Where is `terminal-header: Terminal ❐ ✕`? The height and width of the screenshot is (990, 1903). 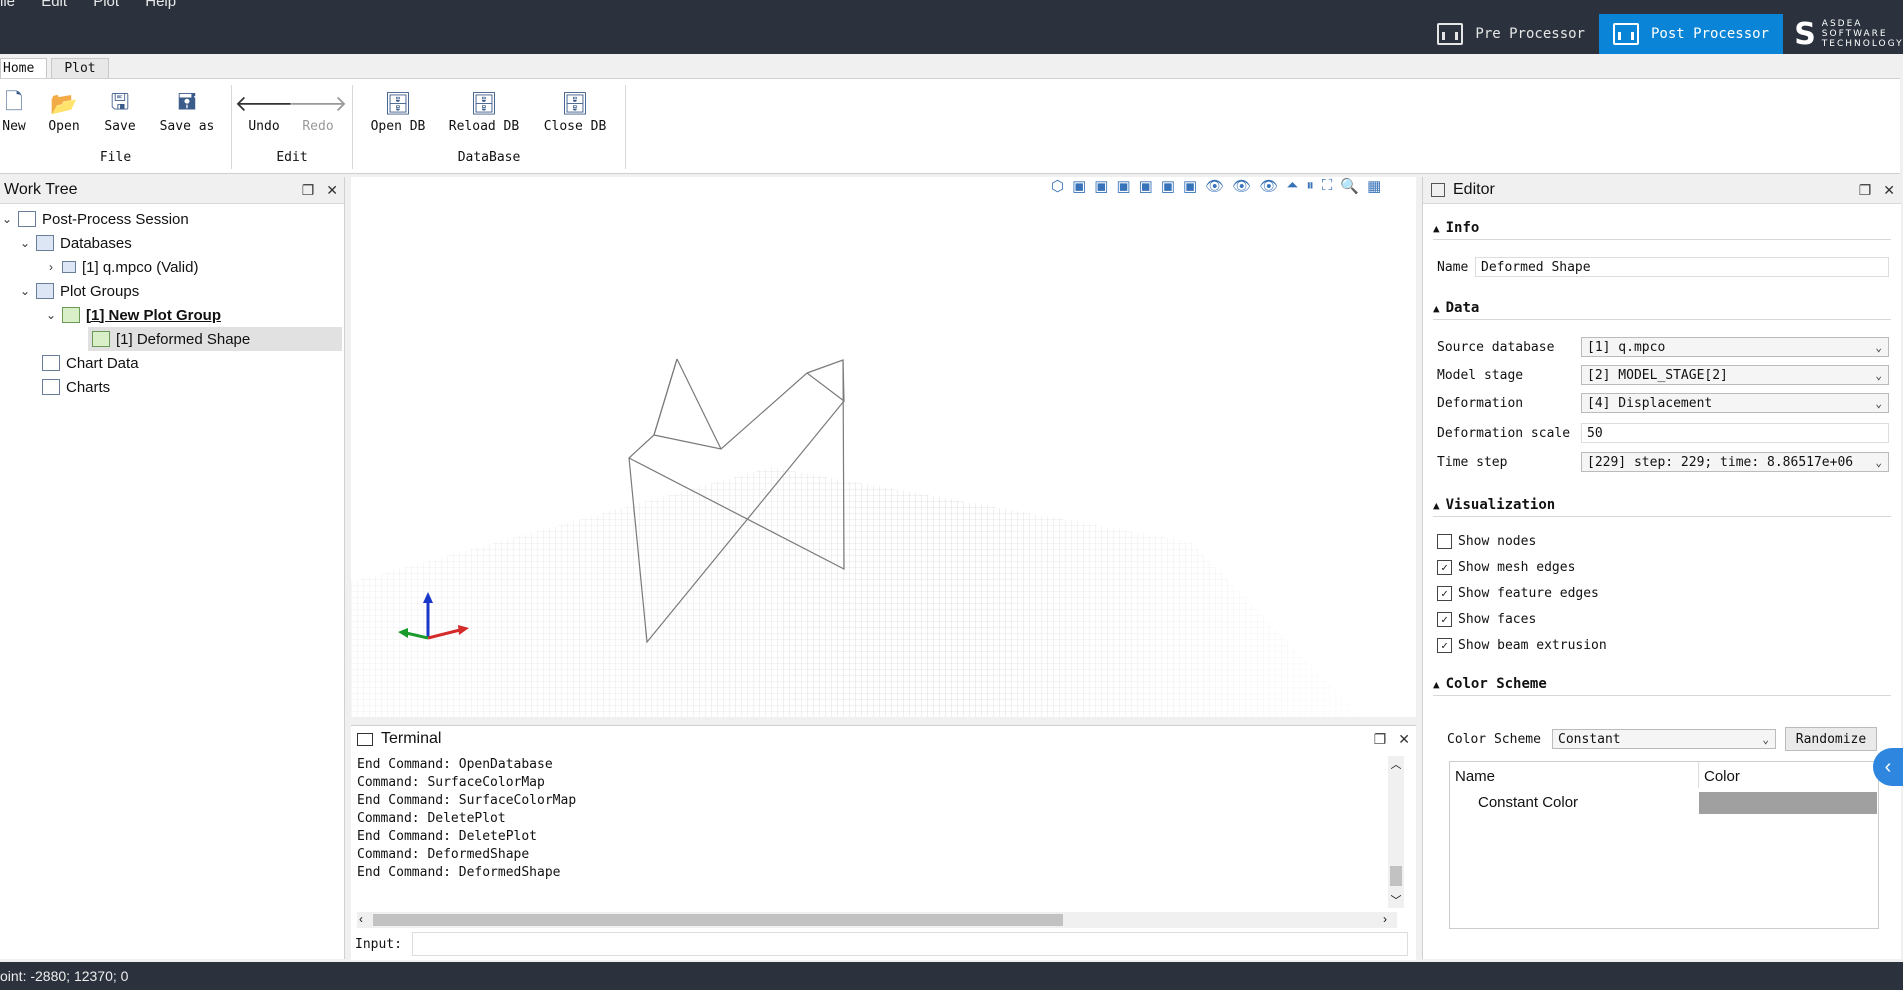 terminal-header: Terminal ❐ ✕ is located at coordinates (883, 739).